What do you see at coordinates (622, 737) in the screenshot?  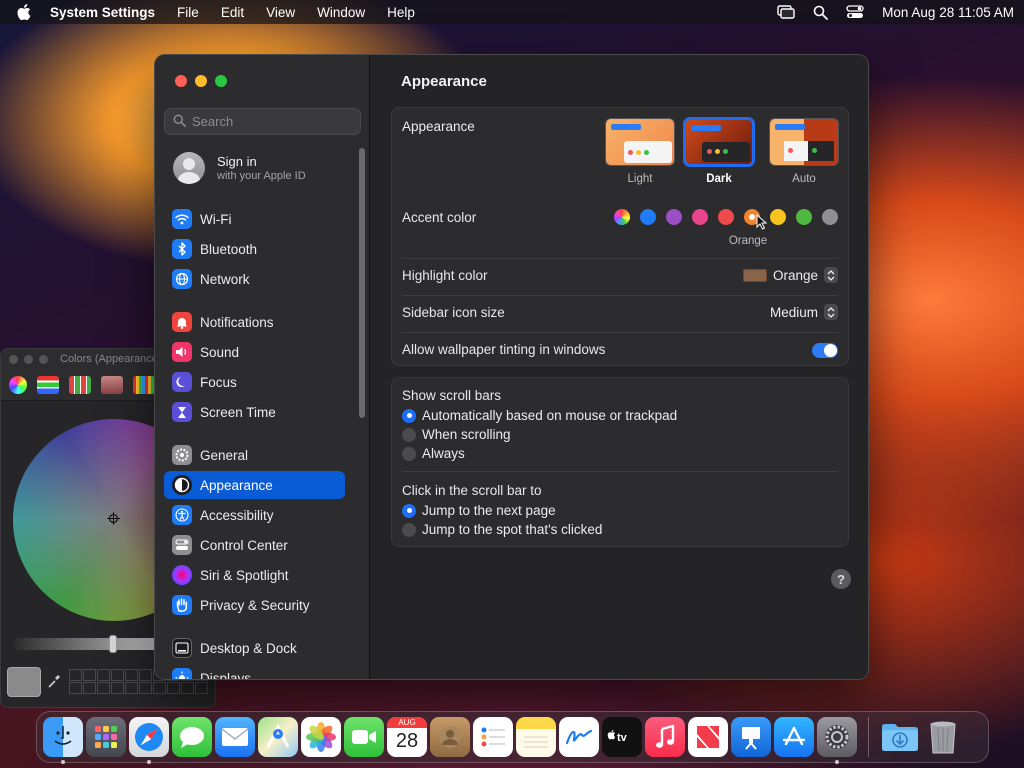 I see `apple-tv-icon: tv` at bounding box center [622, 737].